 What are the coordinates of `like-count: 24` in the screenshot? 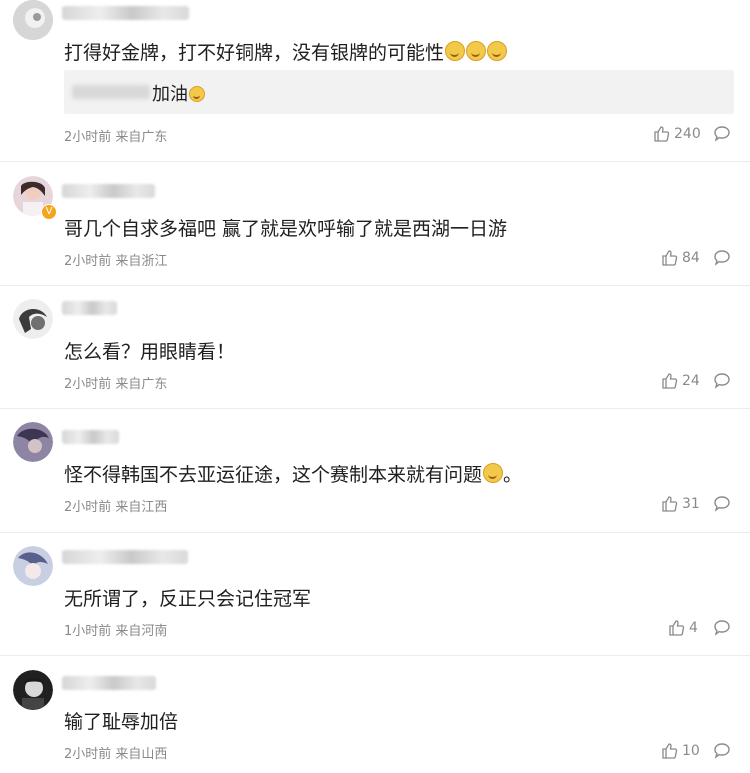 It's located at (691, 381).